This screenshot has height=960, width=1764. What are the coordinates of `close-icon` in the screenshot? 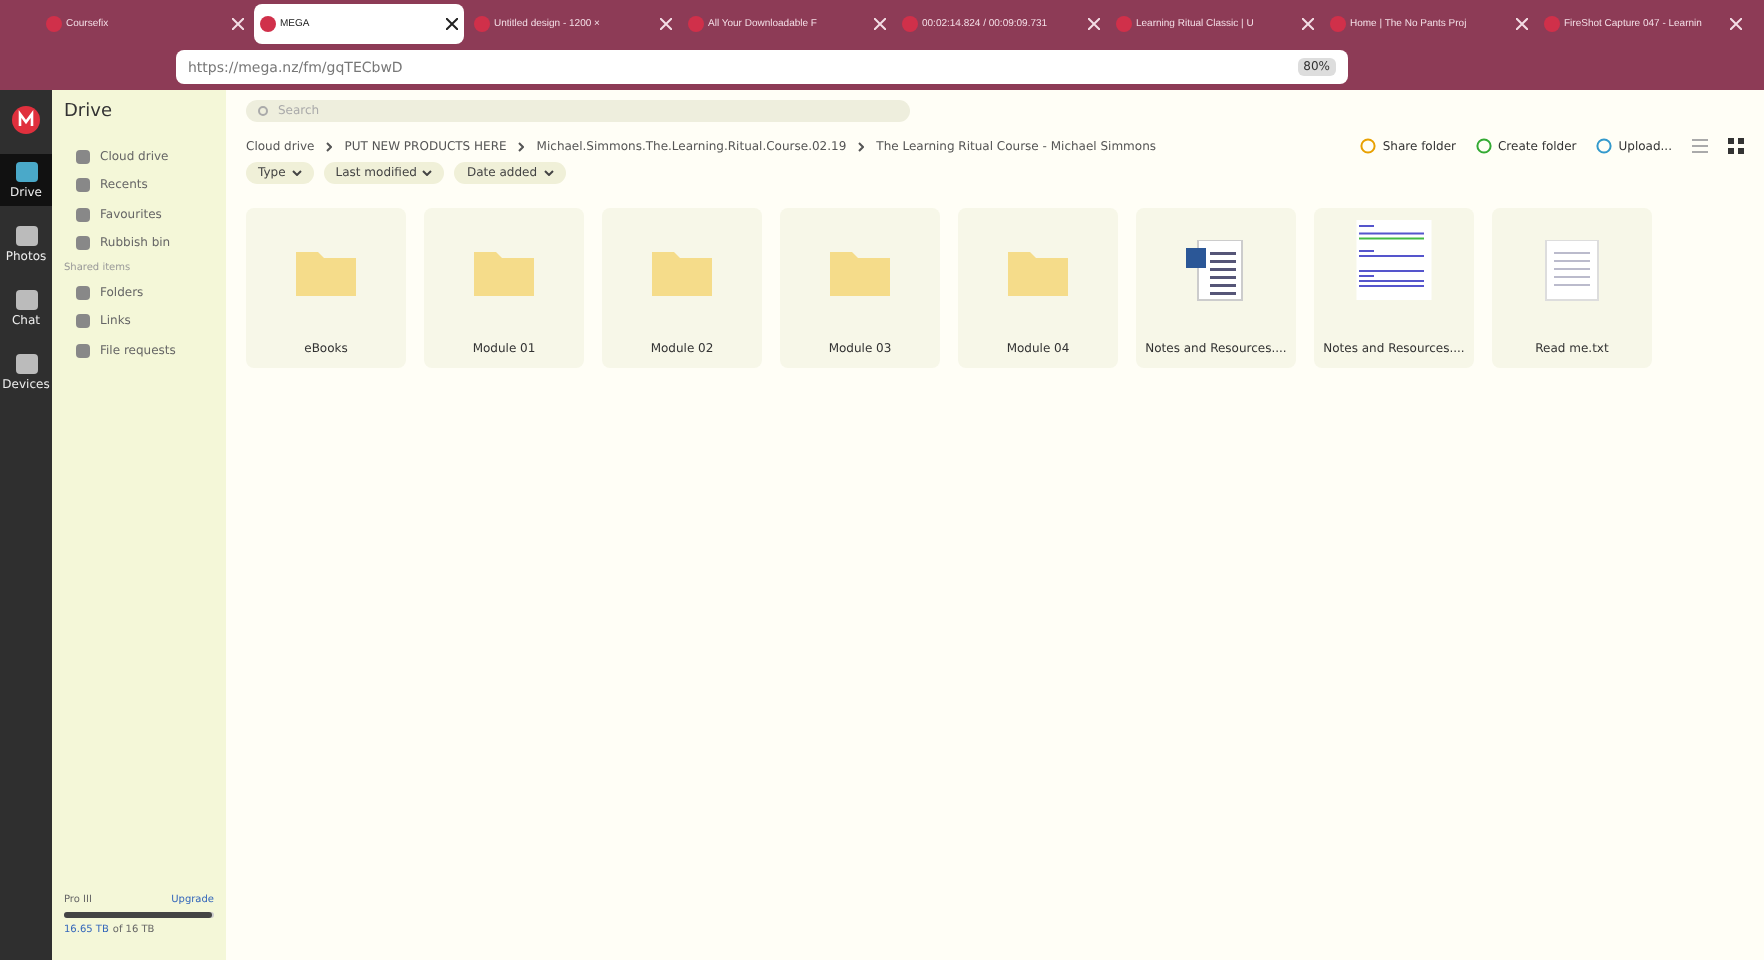 It's located at (452, 24).